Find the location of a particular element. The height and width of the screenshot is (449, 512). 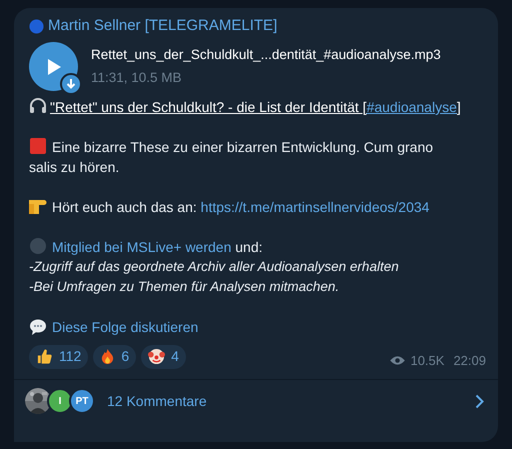

eye-icon is located at coordinates (397, 360).